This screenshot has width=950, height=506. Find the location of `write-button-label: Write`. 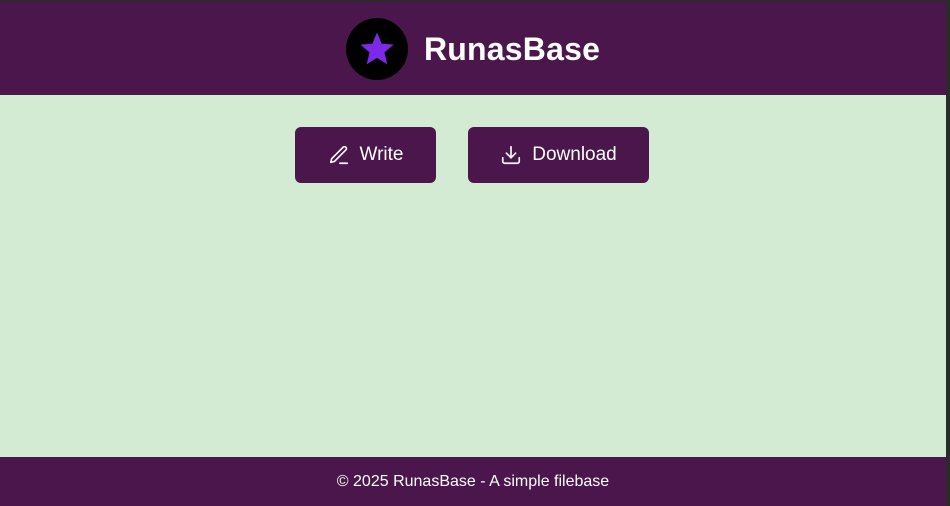

write-button-label: Write is located at coordinates (381, 154).